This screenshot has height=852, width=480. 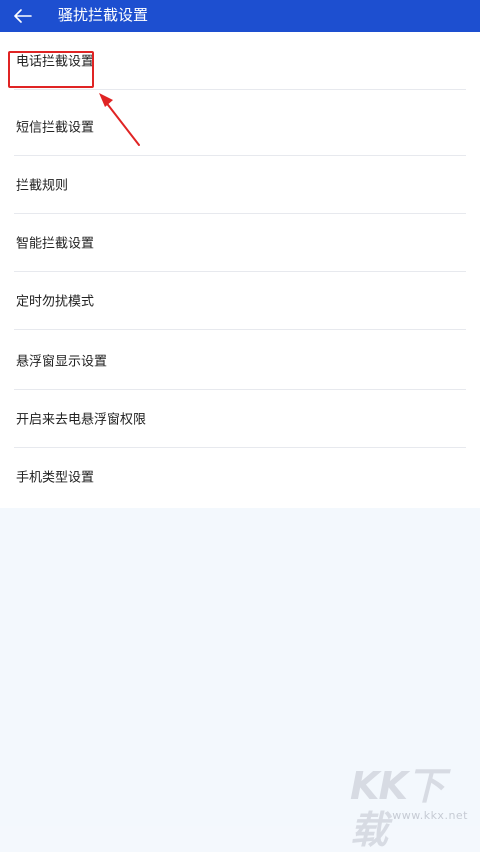 I want to click on settings-item-scheduled-dnd: 定时勿扰模式, so click(x=240, y=301).